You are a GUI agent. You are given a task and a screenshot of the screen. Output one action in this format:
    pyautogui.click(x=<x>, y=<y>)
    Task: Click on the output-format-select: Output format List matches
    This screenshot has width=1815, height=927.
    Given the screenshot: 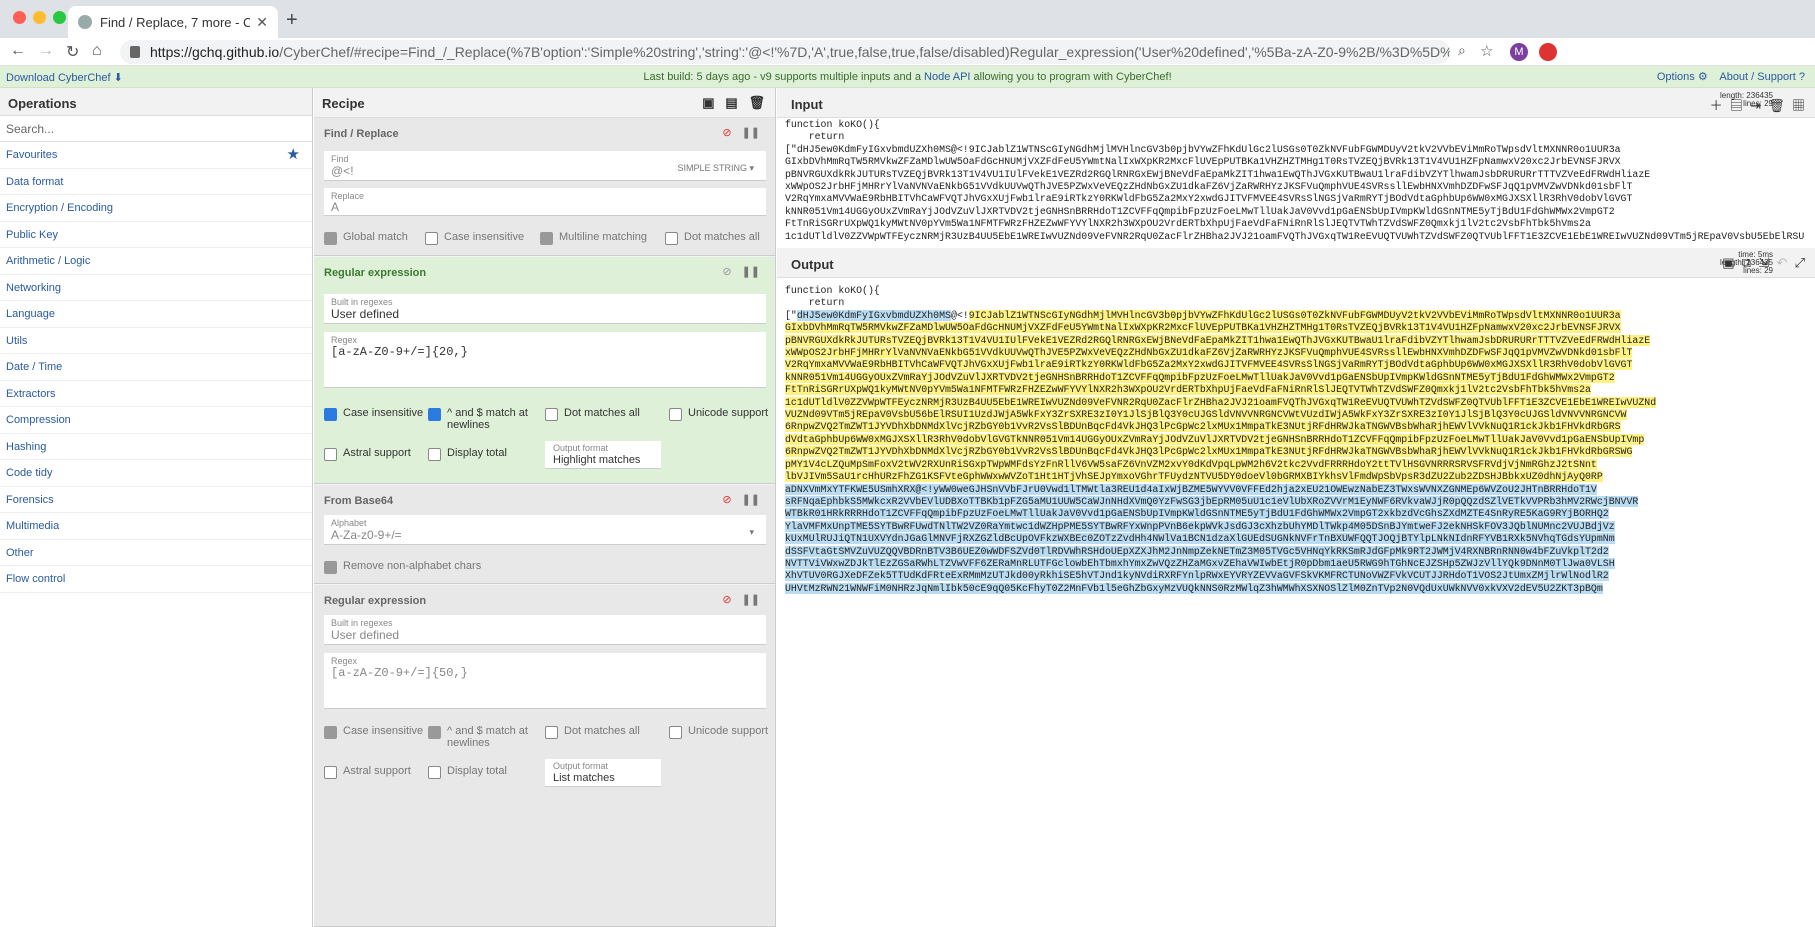 What is the action you would take?
    pyautogui.click(x=603, y=773)
    